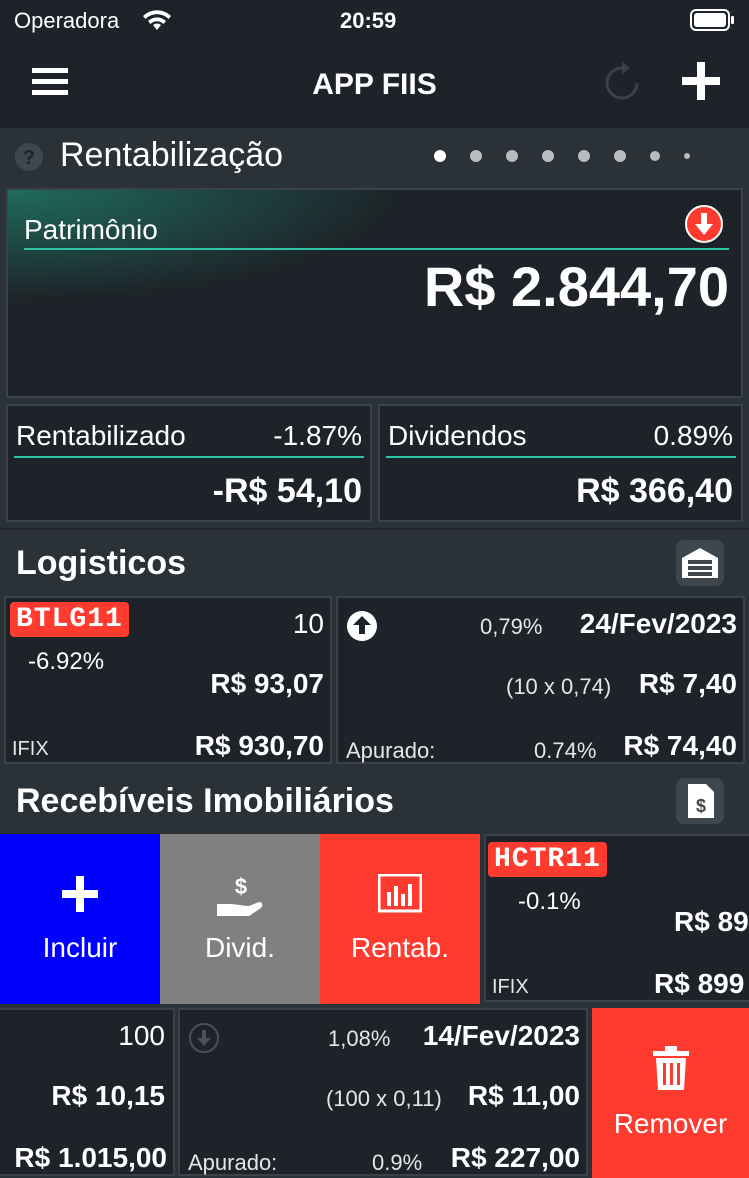  What do you see at coordinates (359, 1038) in the screenshot?
I see `div-pct: 1,08%` at bounding box center [359, 1038].